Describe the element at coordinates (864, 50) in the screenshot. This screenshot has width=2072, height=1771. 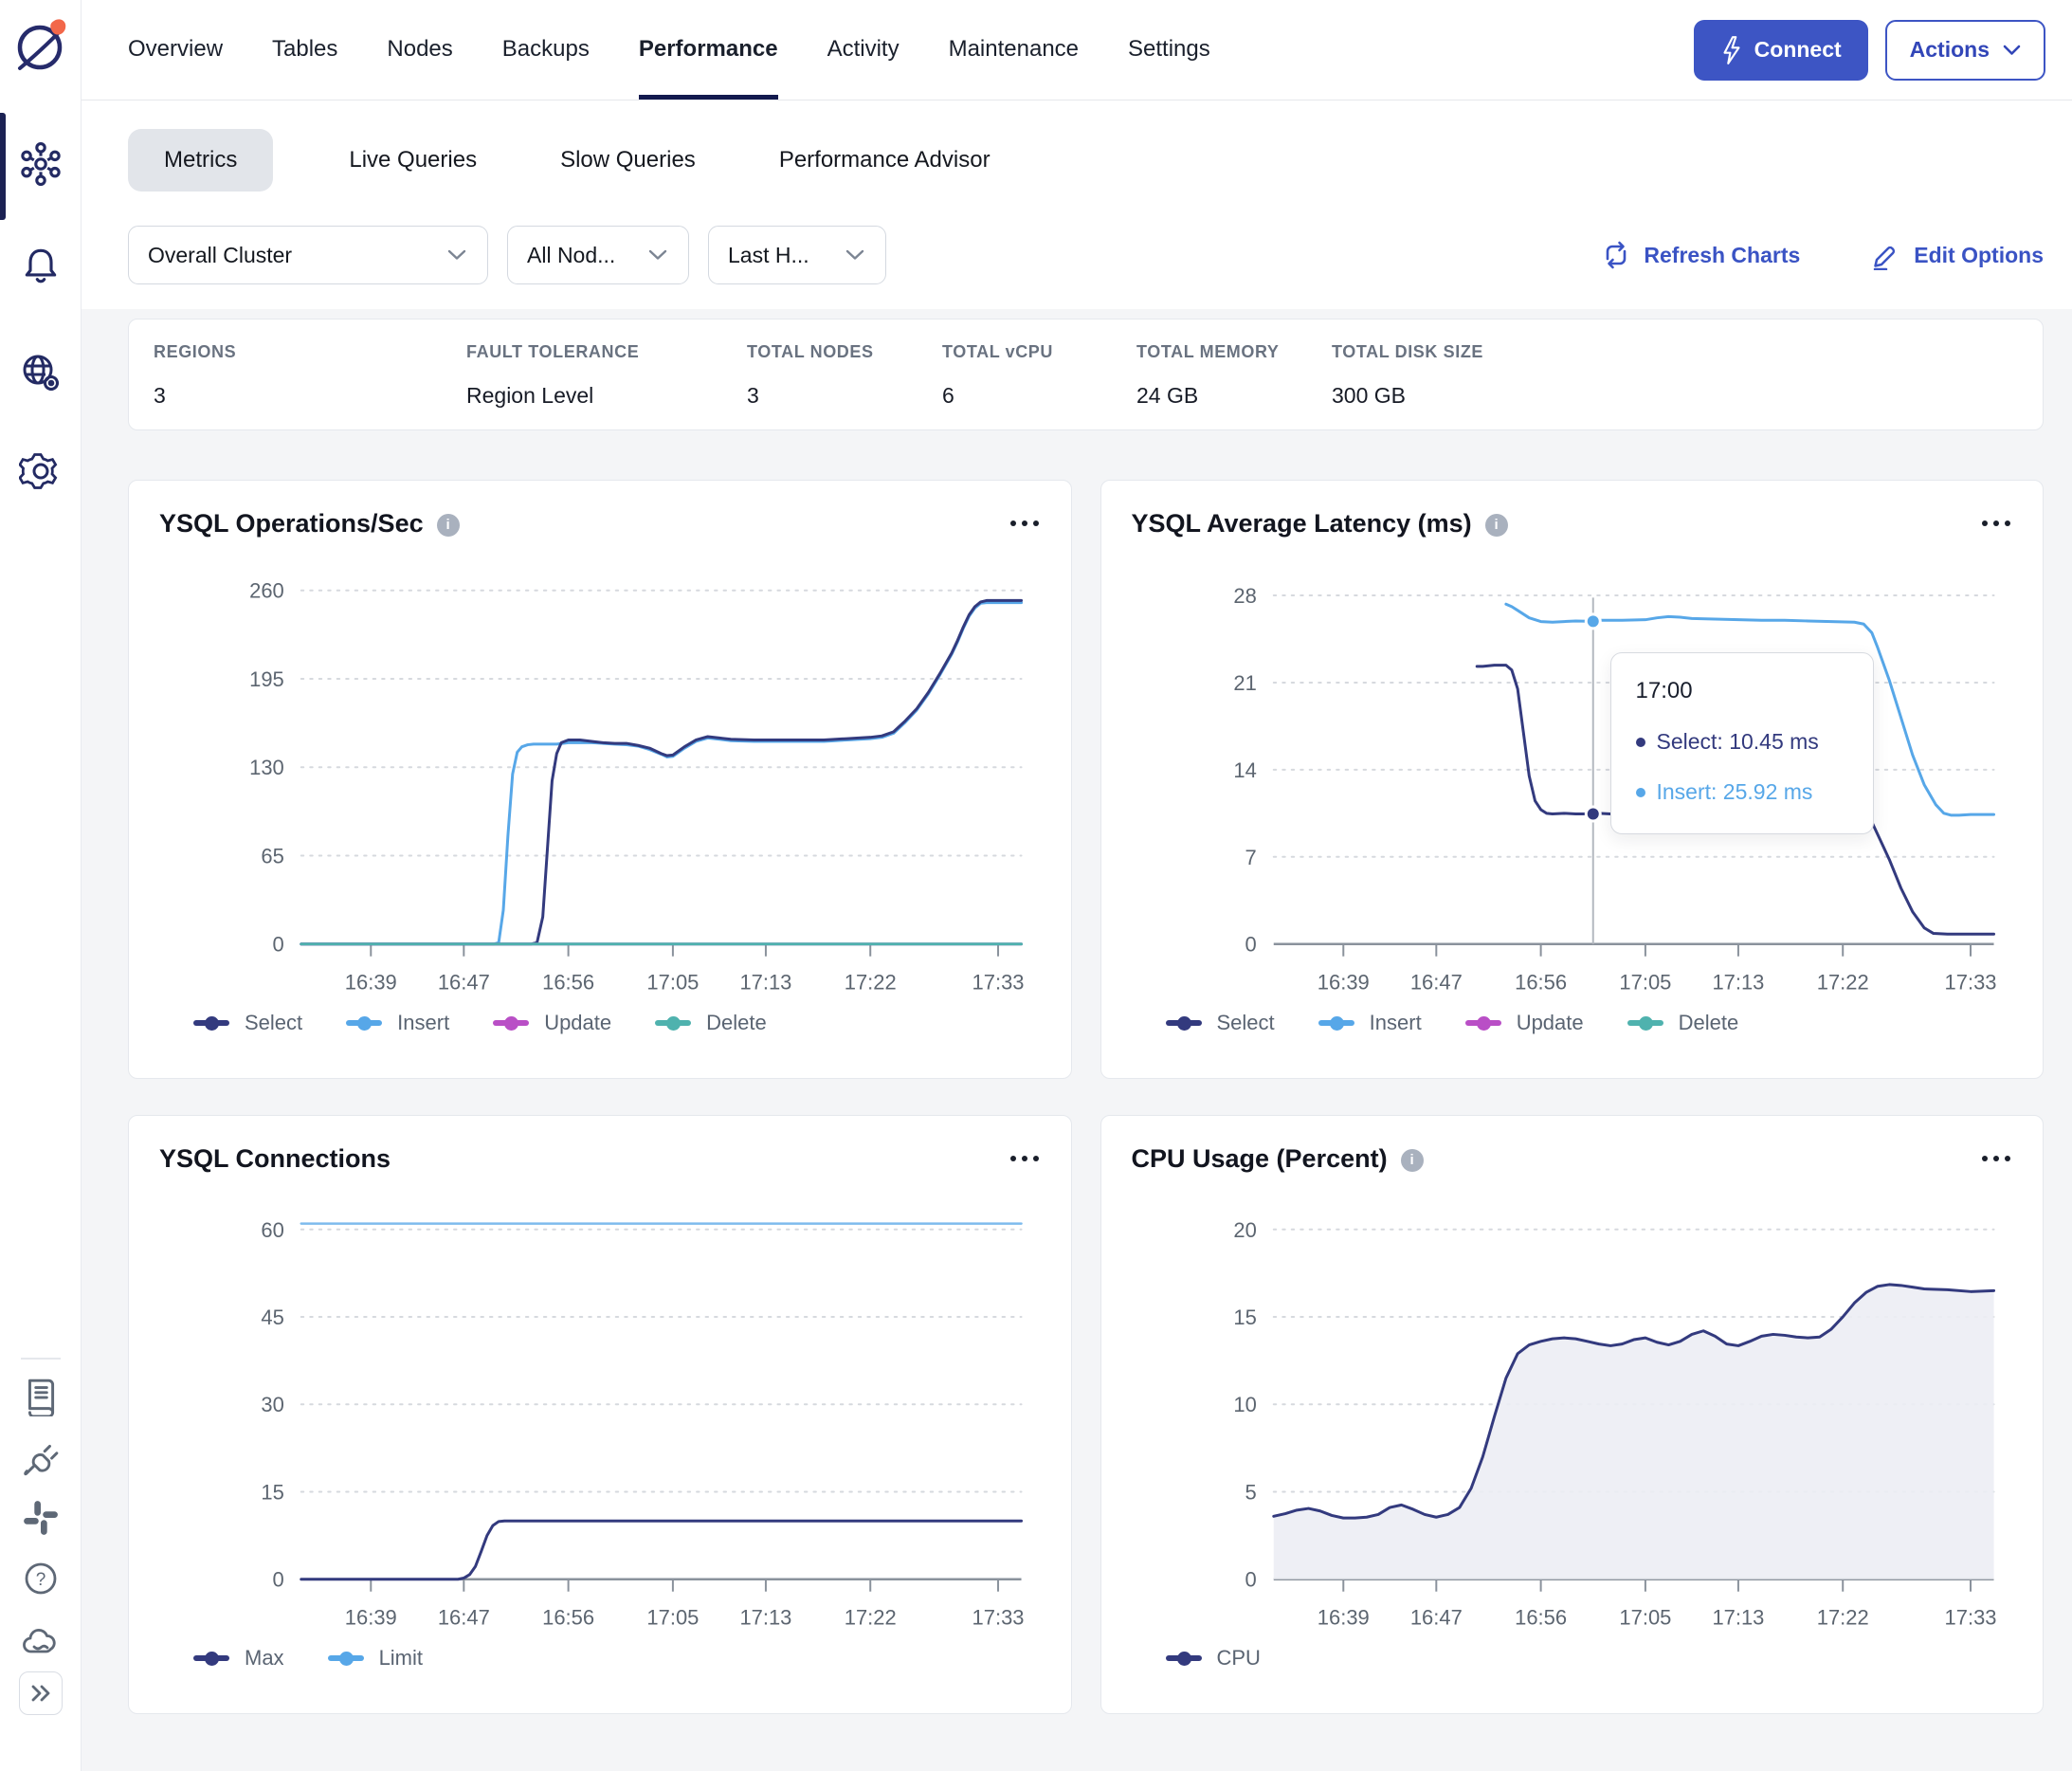
I see `tab-activity: Activity` at that location.